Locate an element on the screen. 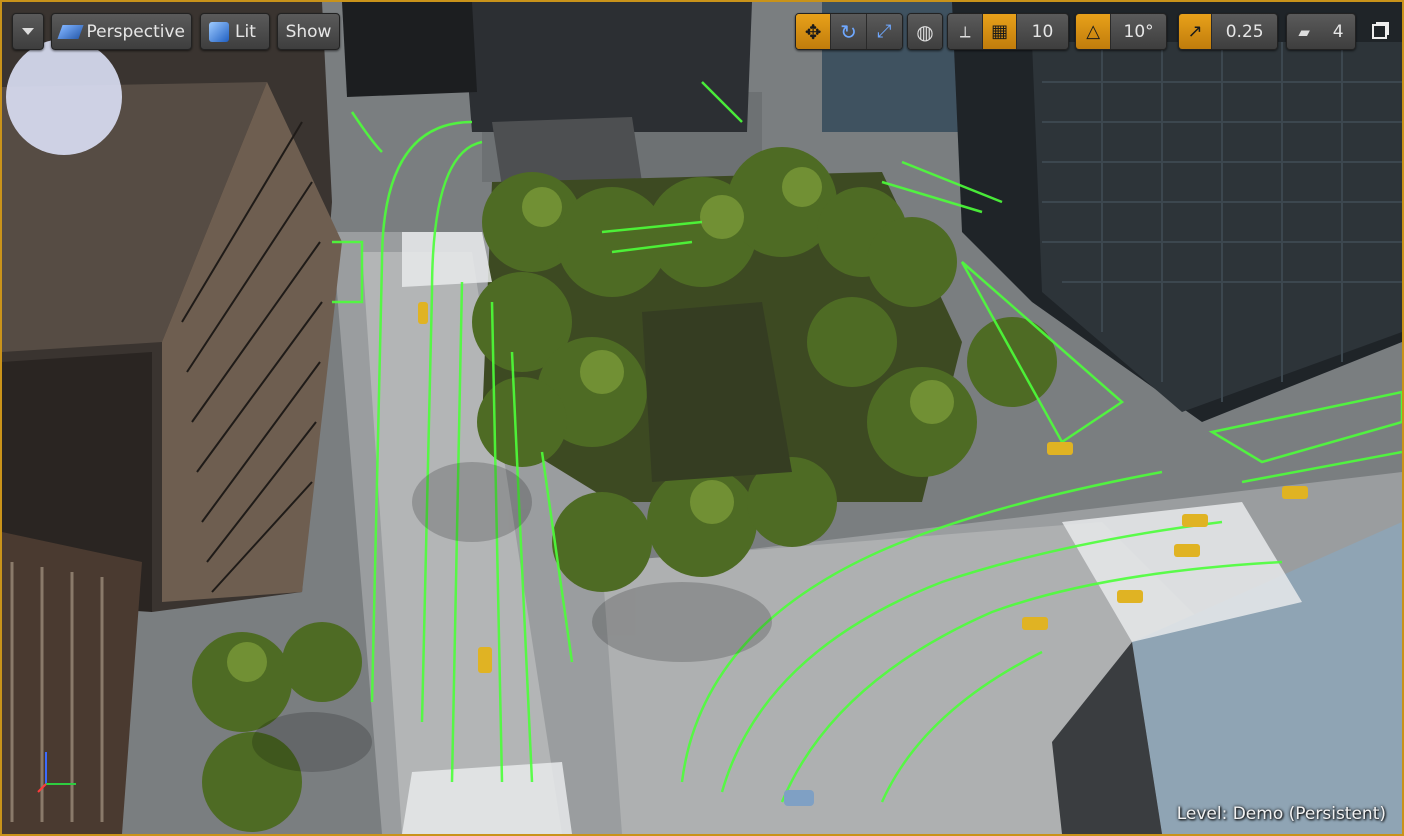 The height and width of the screenshot is (836, 1404). rotation-snap-value: 10° is located at coordinates (1138, 31).